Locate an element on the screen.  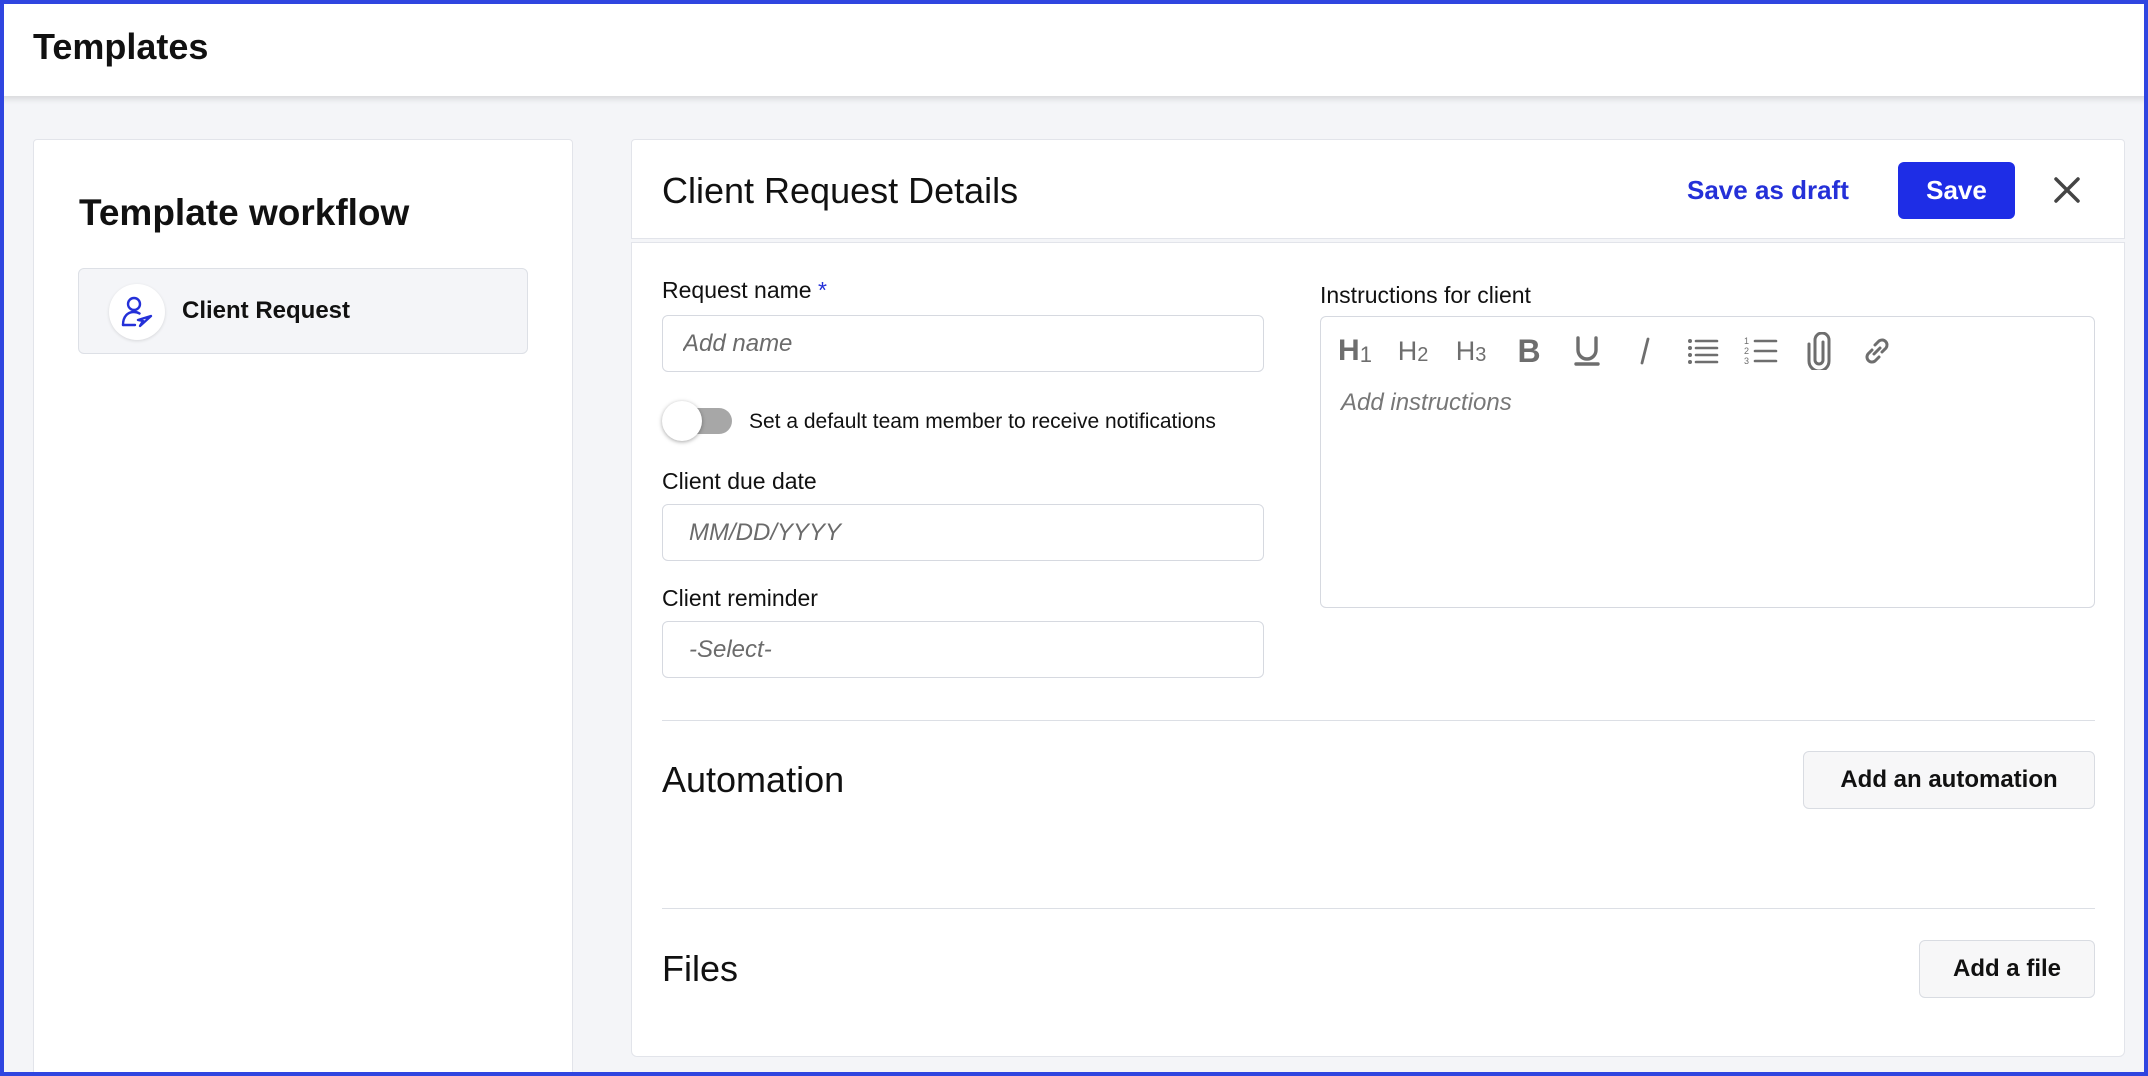
notify-toggle is located at coordinates (698, 421).